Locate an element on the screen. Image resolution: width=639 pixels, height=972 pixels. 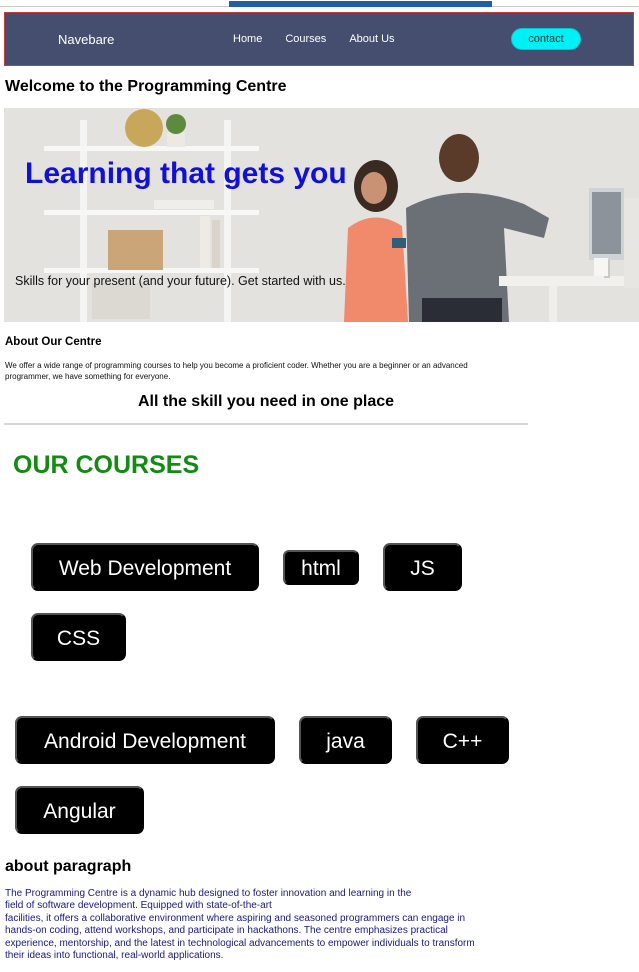
course-button-cpp: C++ is located at coordinates (462, 740).